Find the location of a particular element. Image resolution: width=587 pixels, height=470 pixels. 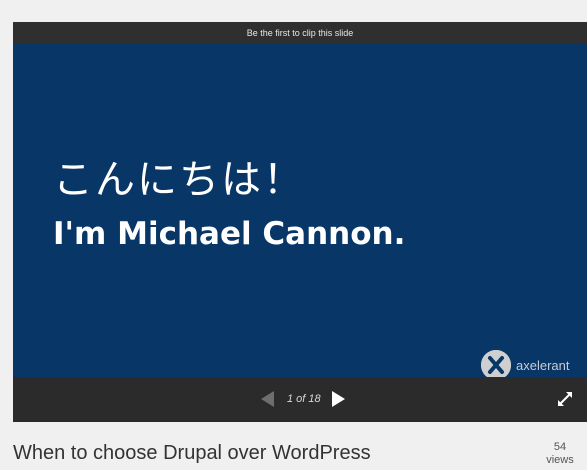

fullscreen-button is located at coordinates (565, 399).